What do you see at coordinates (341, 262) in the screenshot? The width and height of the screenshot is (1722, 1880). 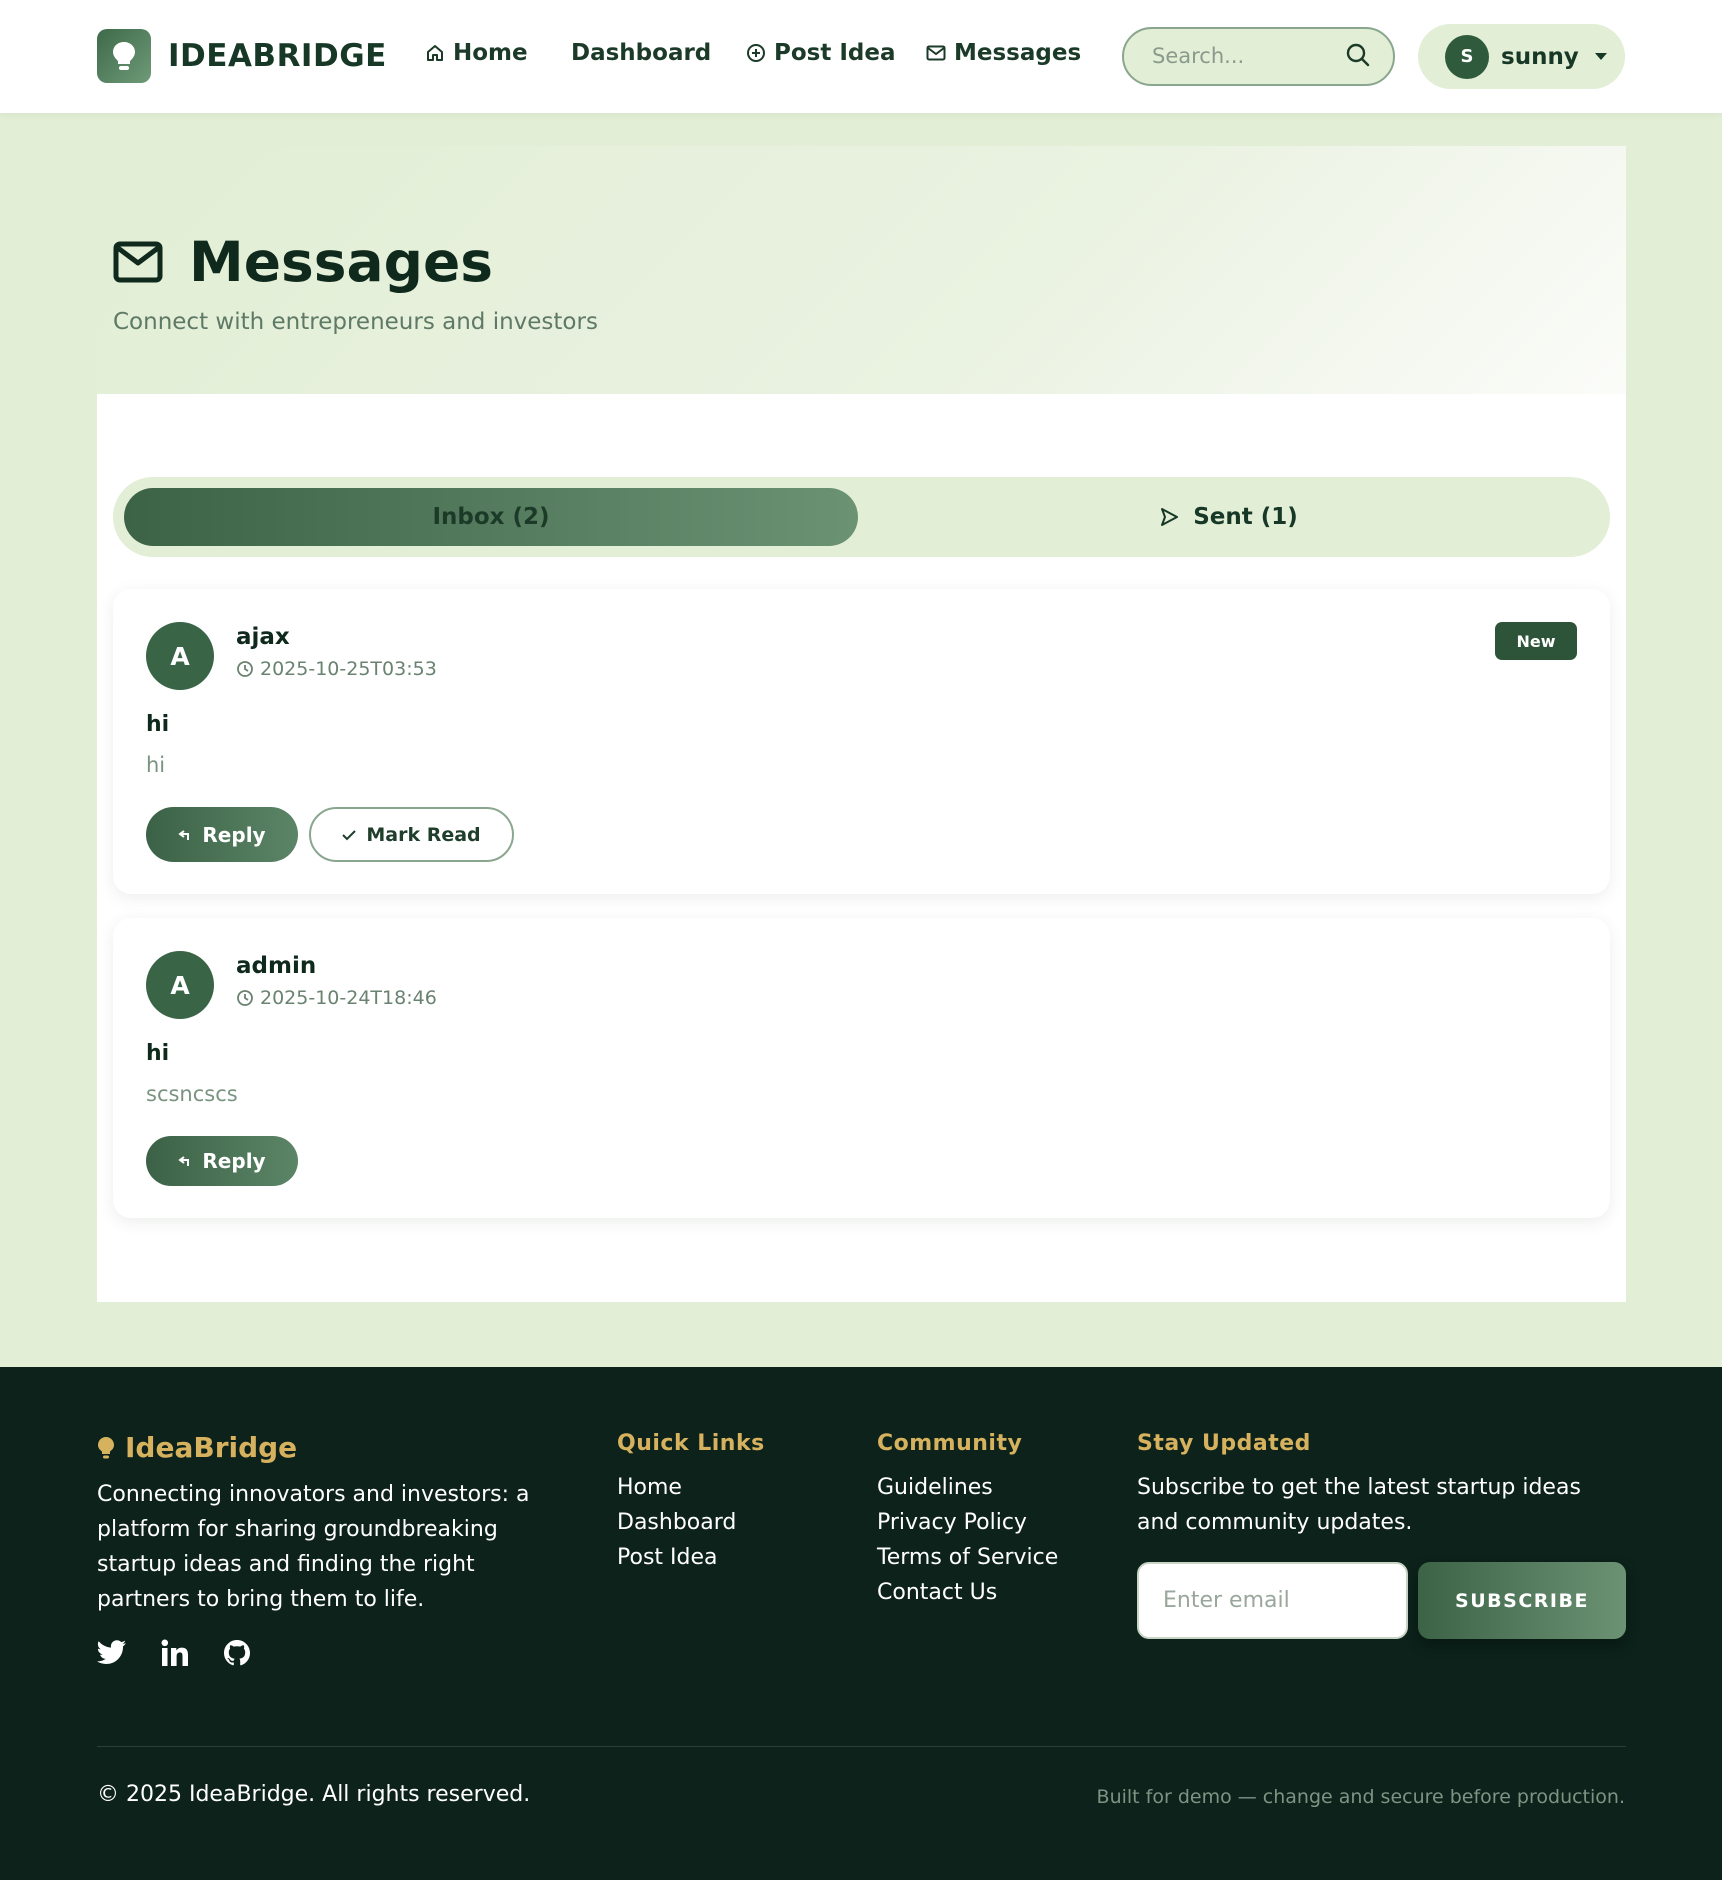 I see `page-title: Messages` at bounding box center [341, 262].